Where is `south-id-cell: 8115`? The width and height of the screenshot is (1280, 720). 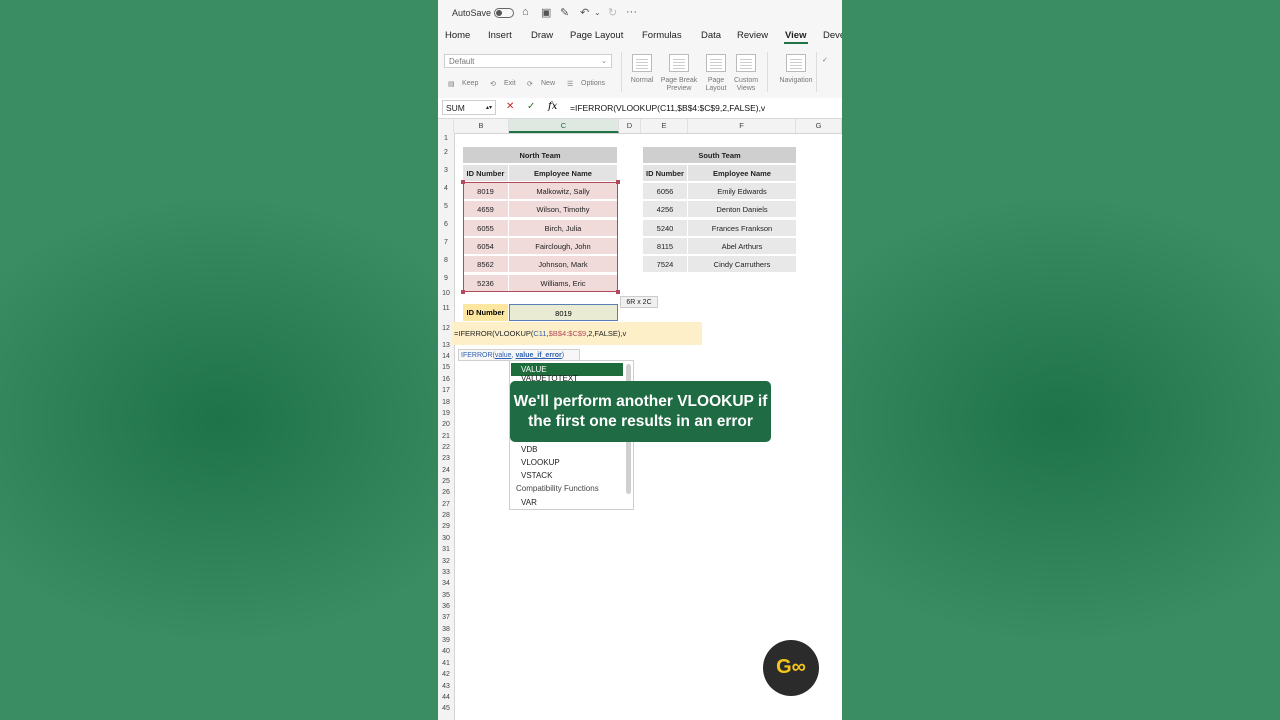 south-id-cell: 8115 is located at coordinates (665, 246).